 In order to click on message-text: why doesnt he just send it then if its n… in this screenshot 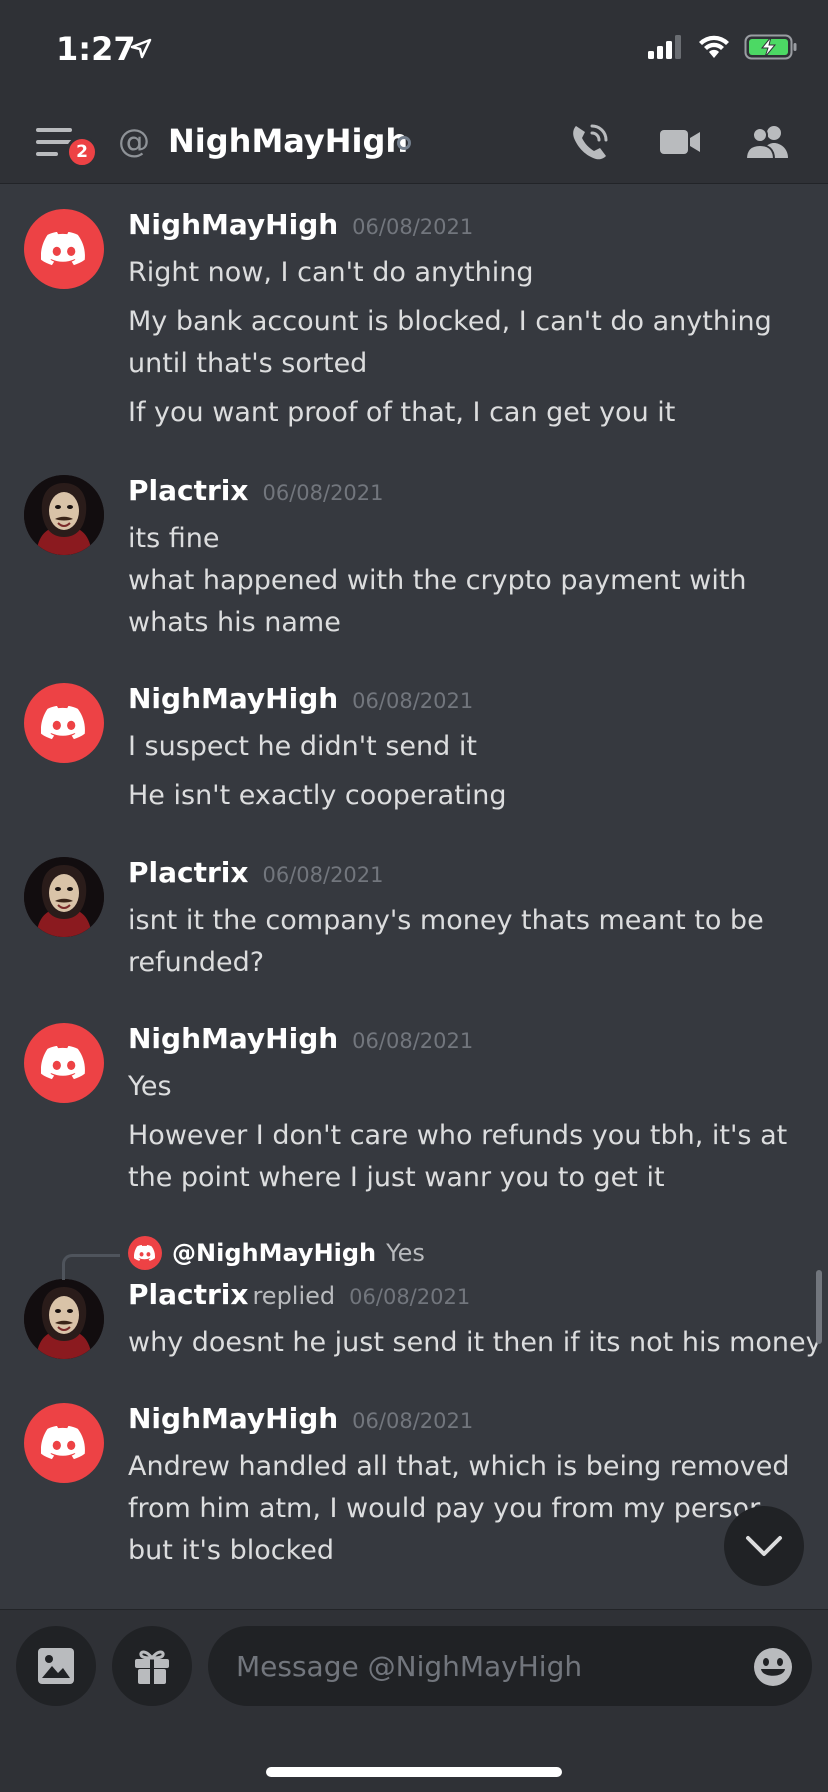, I will do `click(475, 1342)`.